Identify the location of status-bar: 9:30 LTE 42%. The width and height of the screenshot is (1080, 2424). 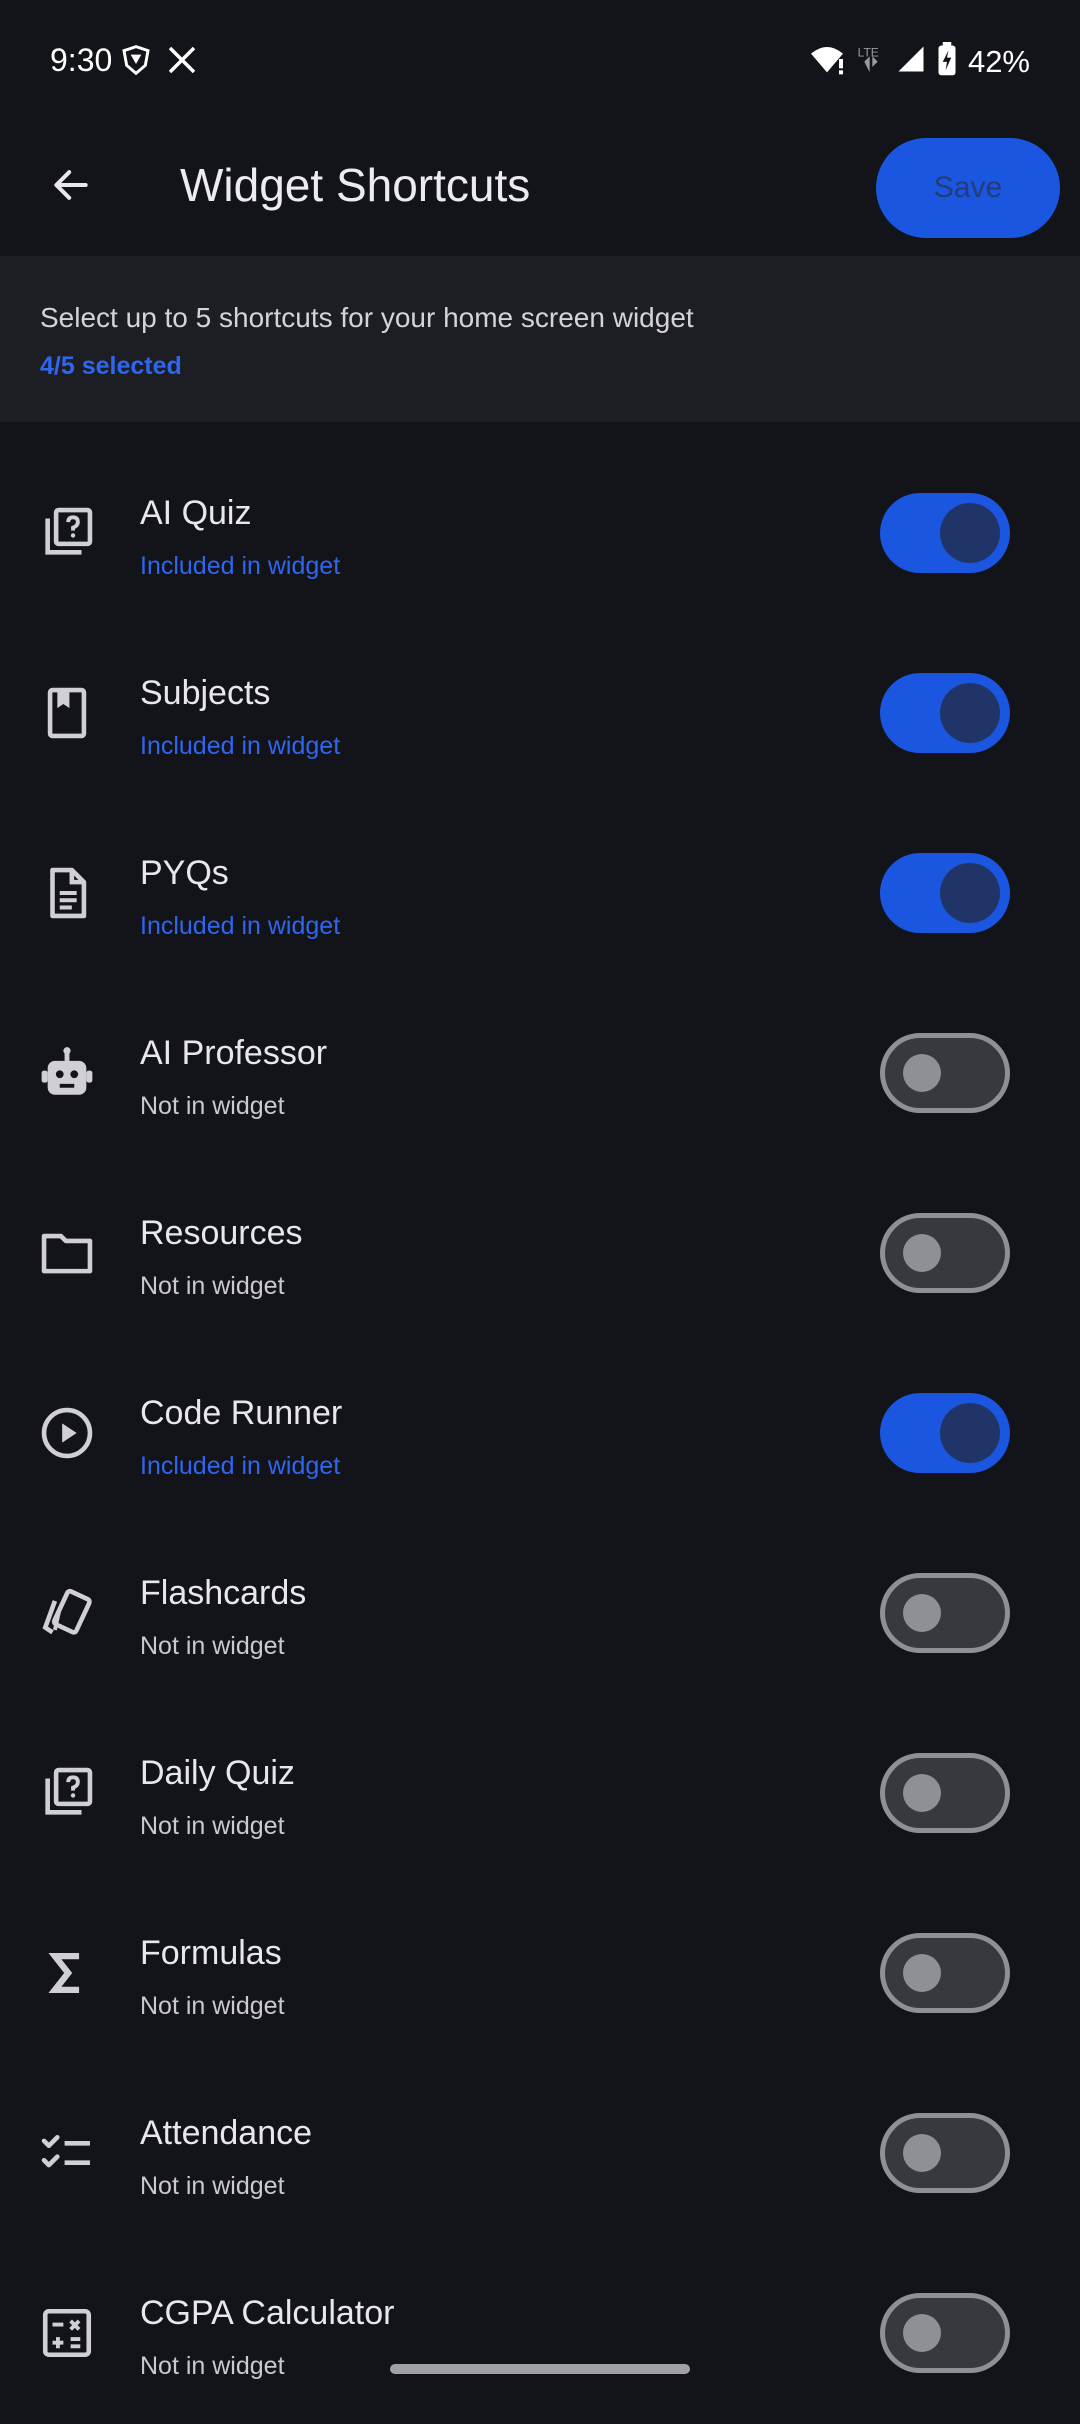
(540, 60).